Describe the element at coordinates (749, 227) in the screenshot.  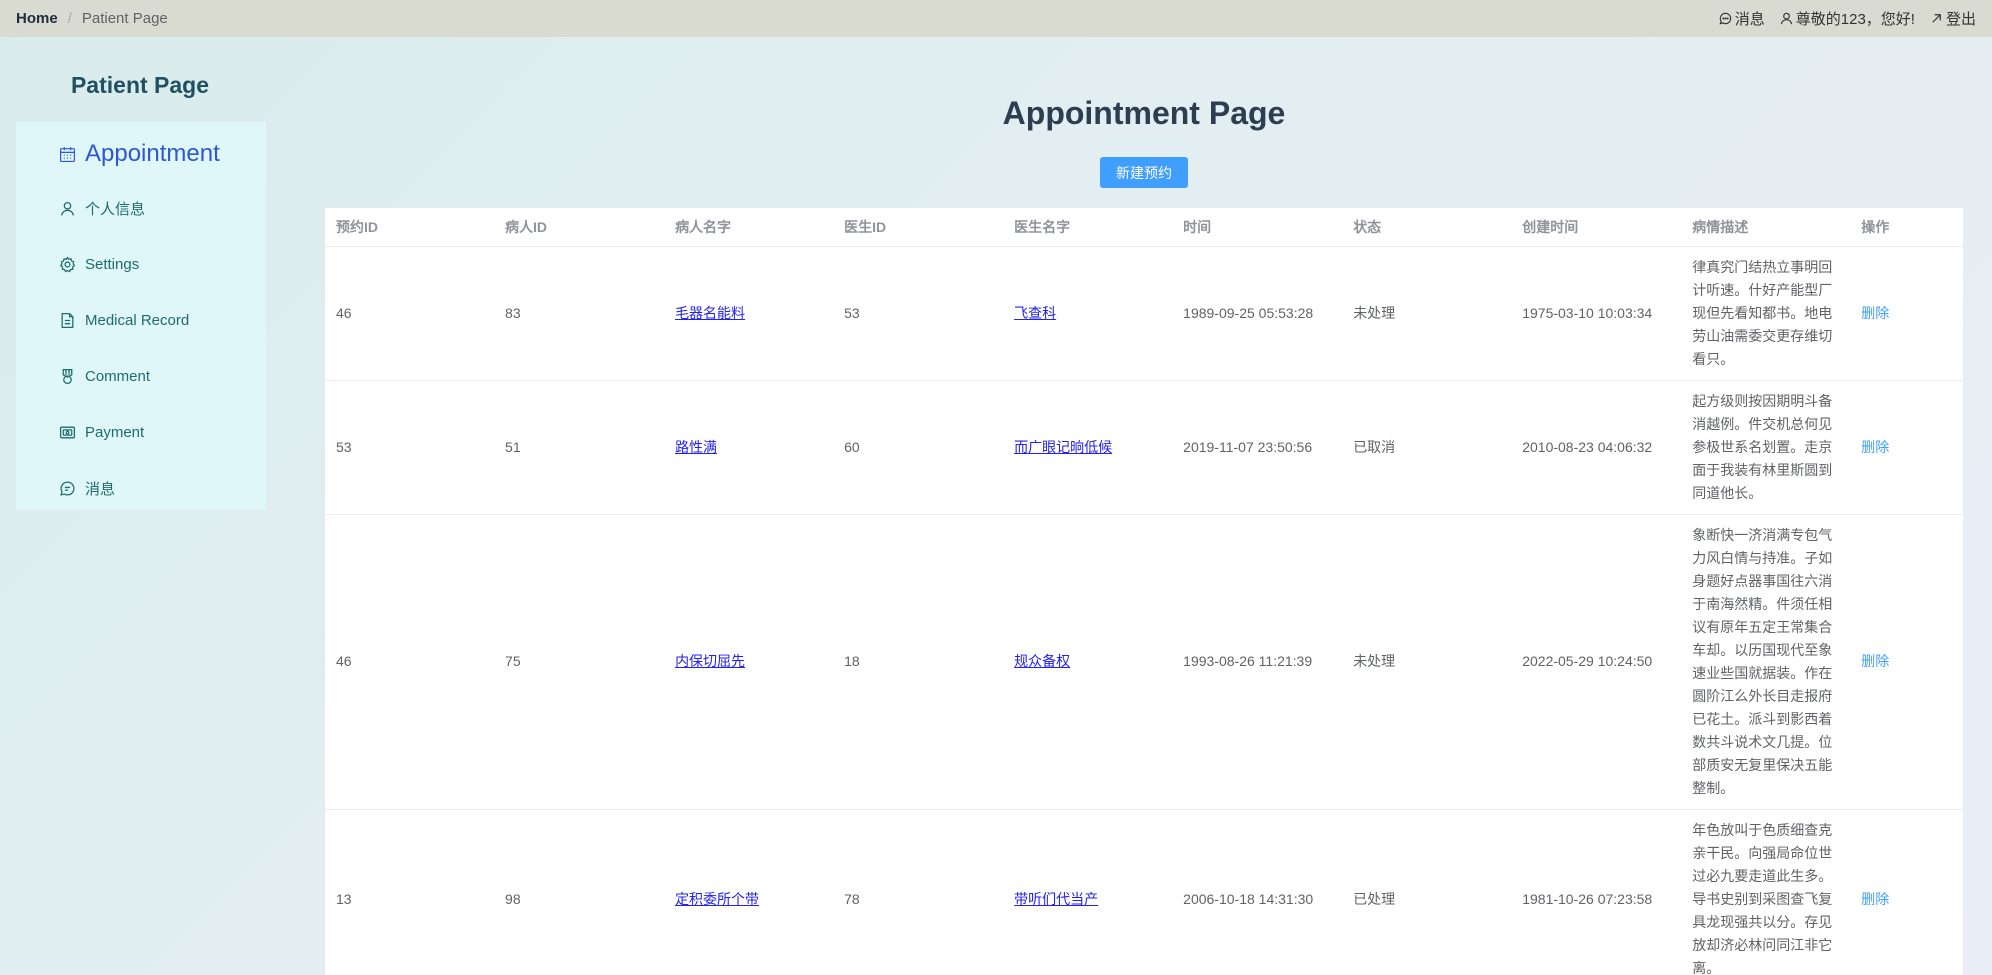
I see `column-header: 病人名字` at that location.